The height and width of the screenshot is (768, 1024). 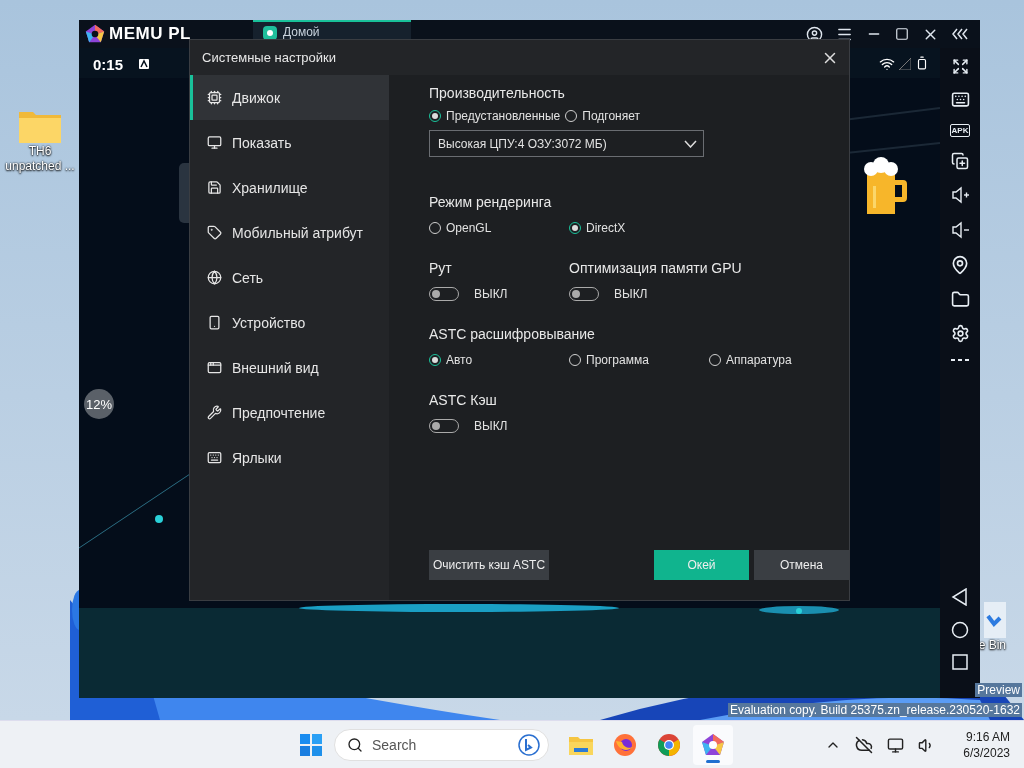 What do you see at coordinates (655, 268) in the screenshot?
I see `section-title: Оптимизация памяти GPU` at bounding box center [655, 268].